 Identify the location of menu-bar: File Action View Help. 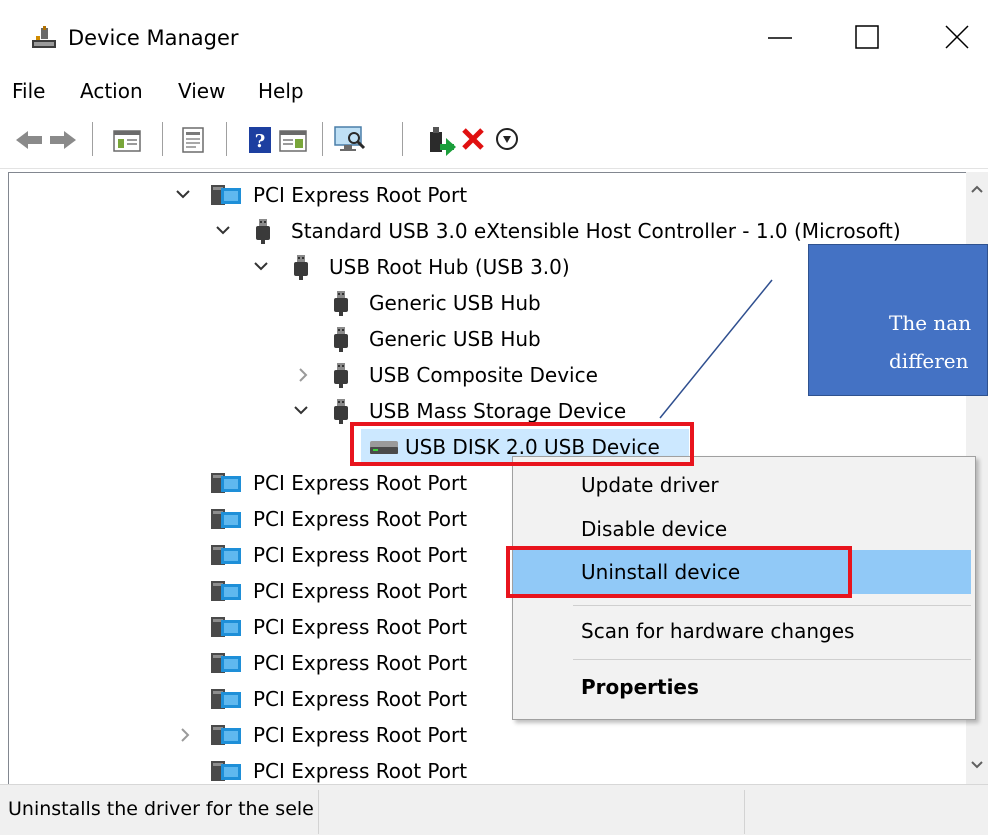
(494, 88).